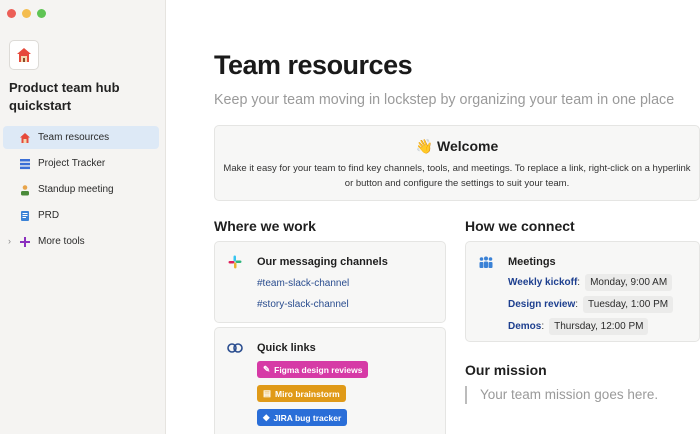 Image resolution: width=700 pixels, height=434 pixels. I want to click on sidebar-item-standup-meeting: Standup meeting, so click(81, 189).